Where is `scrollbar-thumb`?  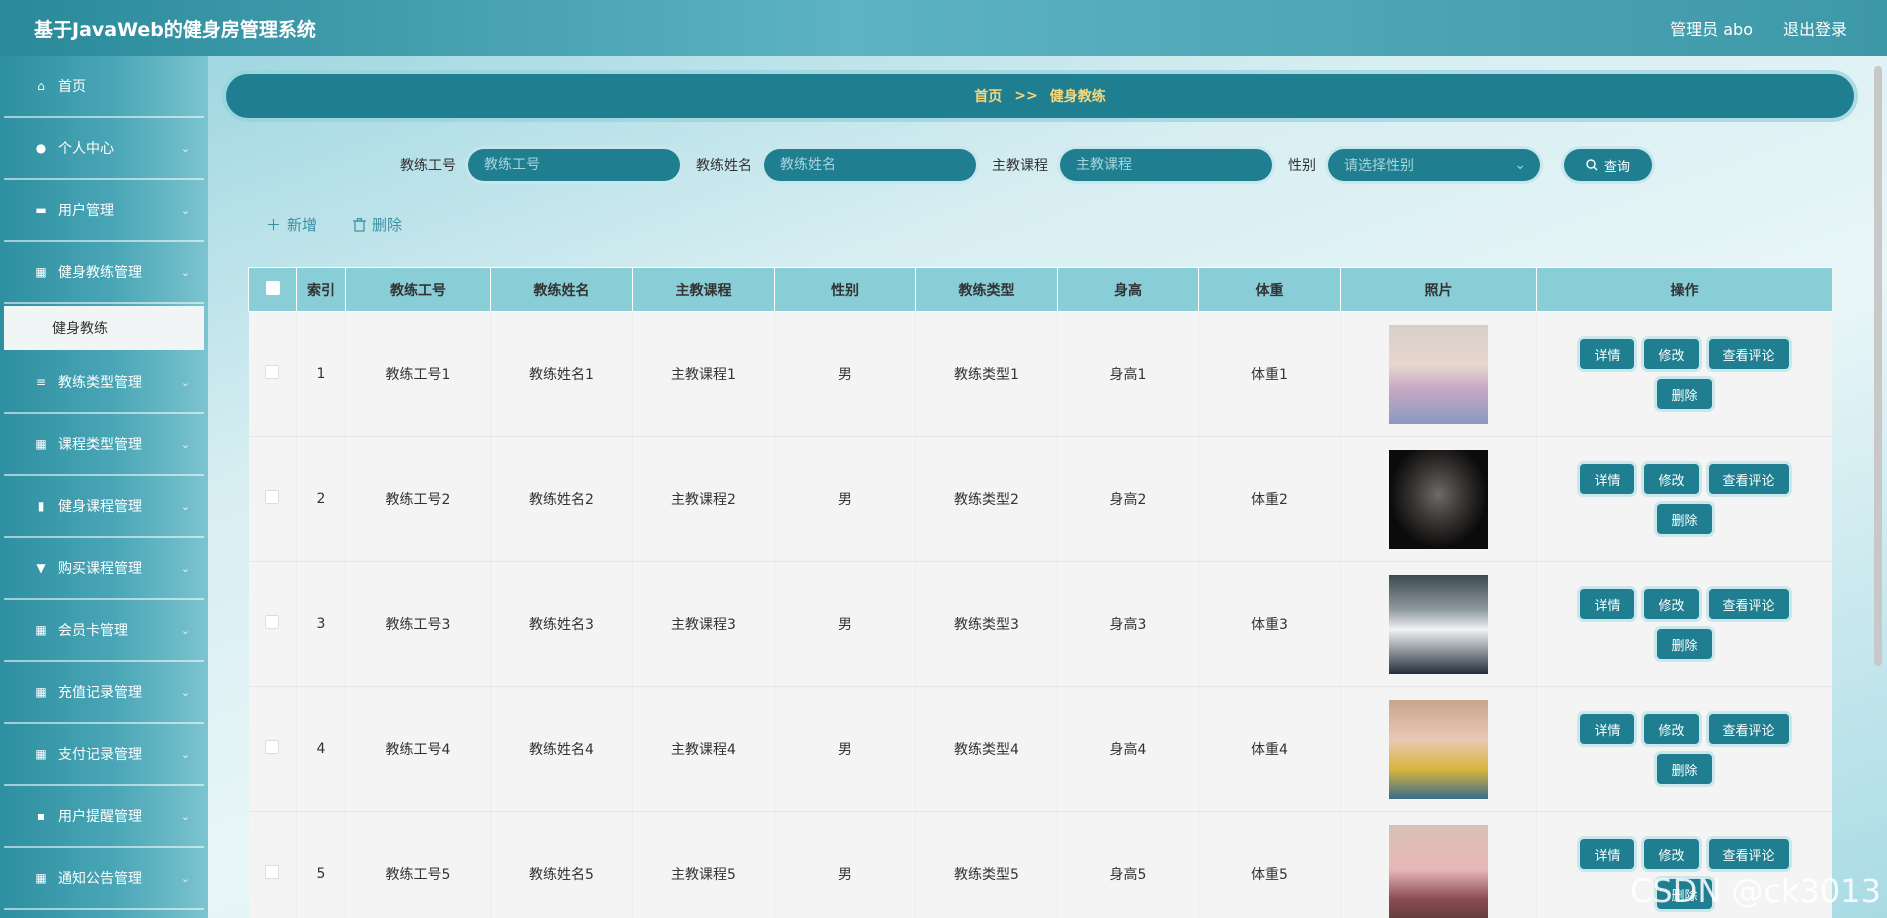
scrollbar-thumb is located at coordinates (1878, 366).